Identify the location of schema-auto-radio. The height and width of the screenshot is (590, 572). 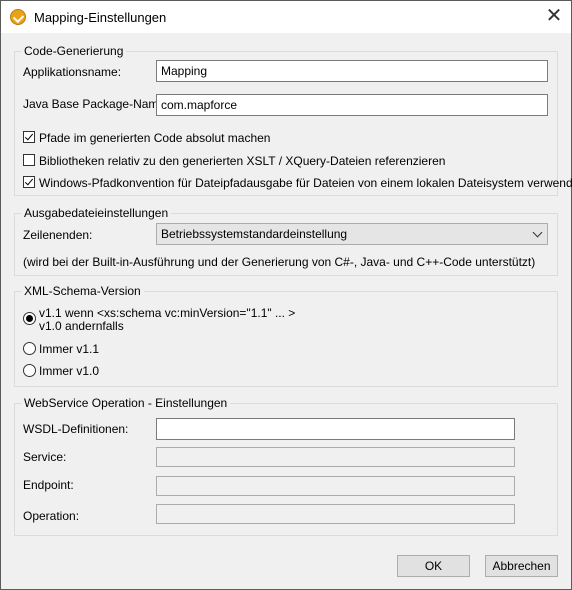
(29, 318).